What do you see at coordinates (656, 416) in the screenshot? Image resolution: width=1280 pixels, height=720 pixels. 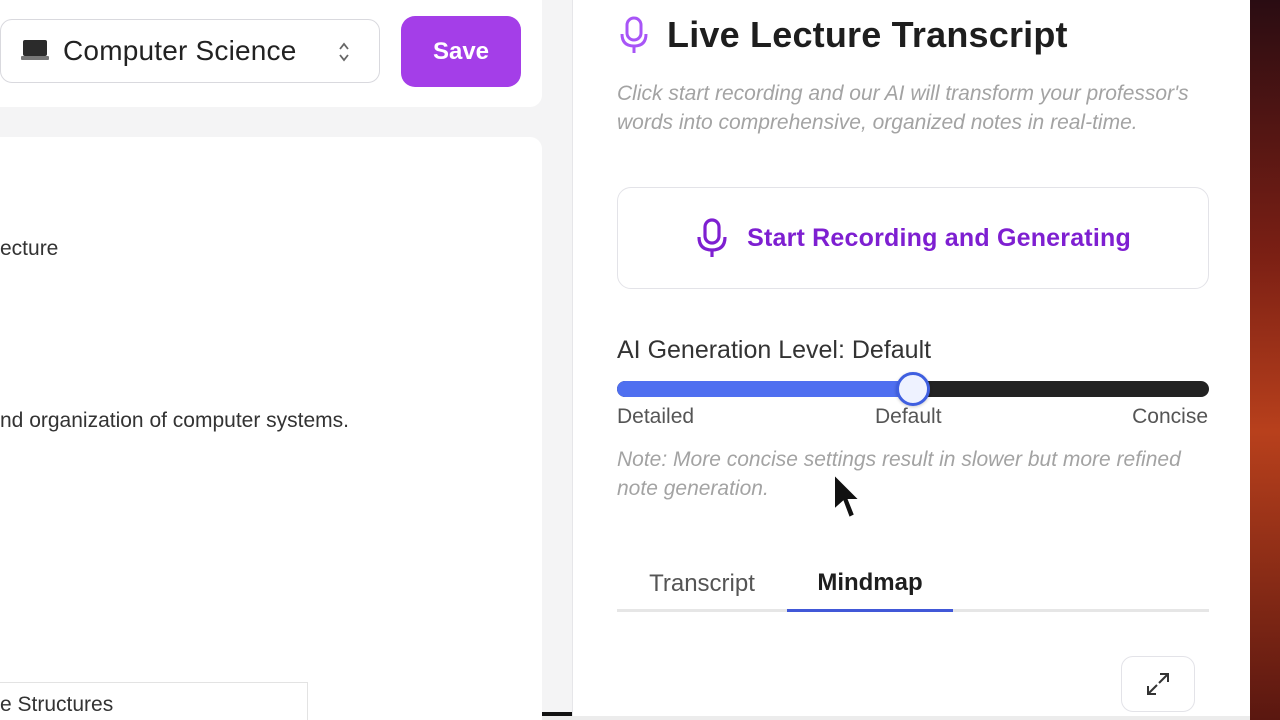 I see `slider-tick-detailed: Detailed` at bounding box center [656, 416].